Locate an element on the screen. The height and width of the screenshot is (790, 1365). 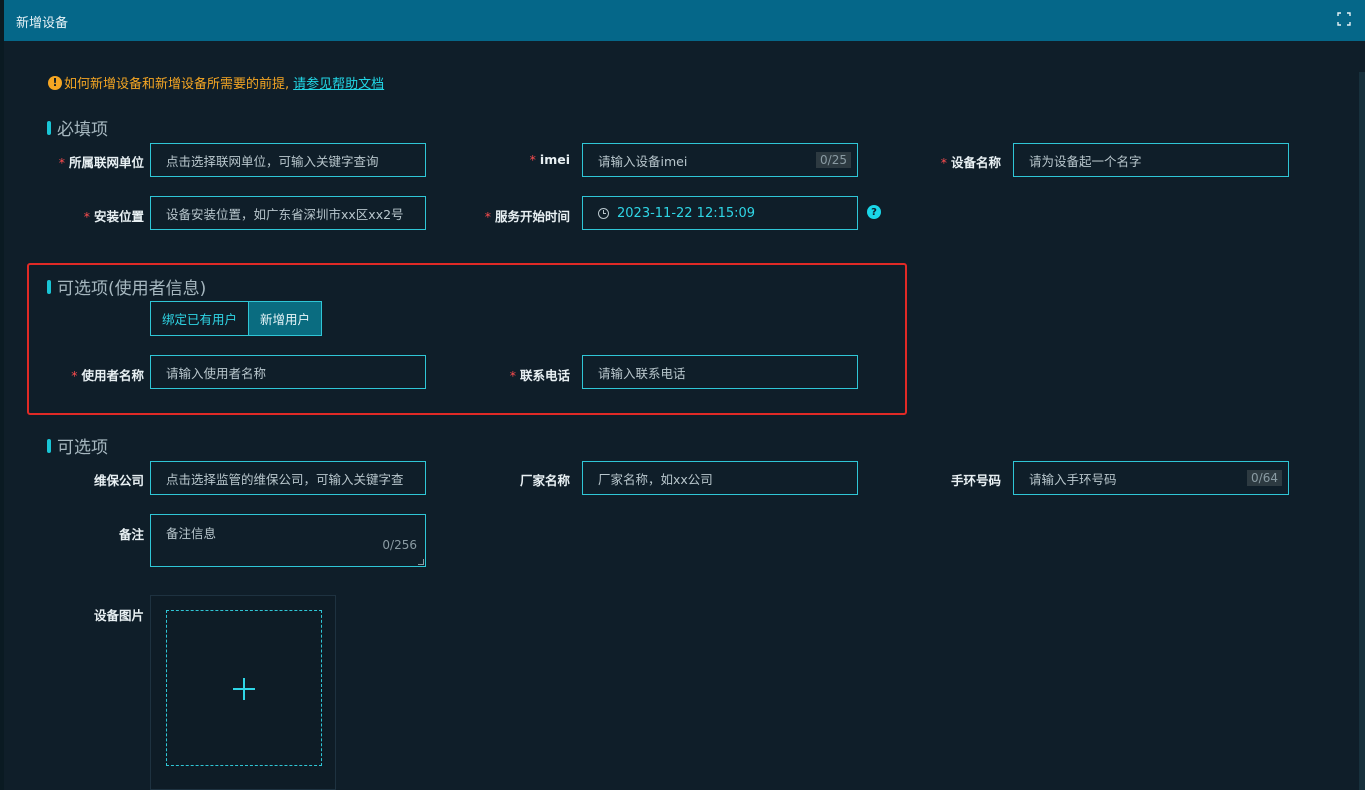
location-label: * 安装位置 is located at coordinates (113, 216).